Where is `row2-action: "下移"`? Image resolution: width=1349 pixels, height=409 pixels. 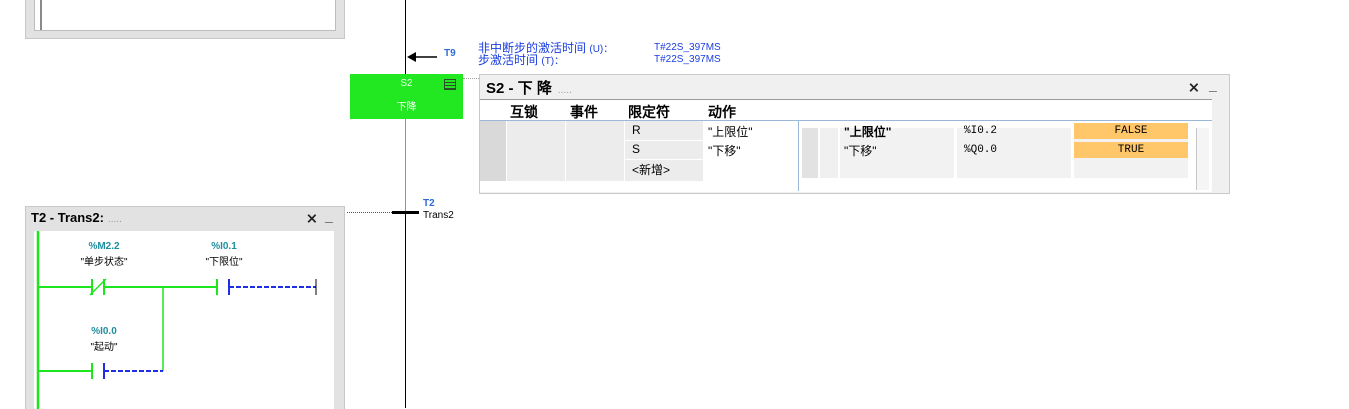 row2-action: "下移" is located at coordinates (724, 150).